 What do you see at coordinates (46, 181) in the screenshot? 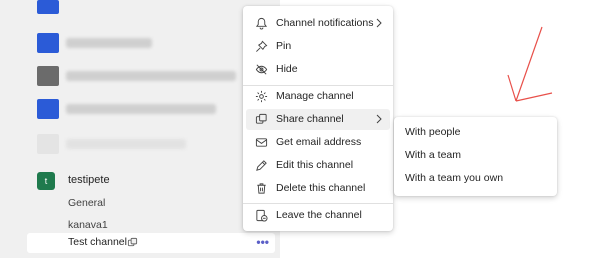
I see `team-avatar: t` at bounding box center [46, 181].